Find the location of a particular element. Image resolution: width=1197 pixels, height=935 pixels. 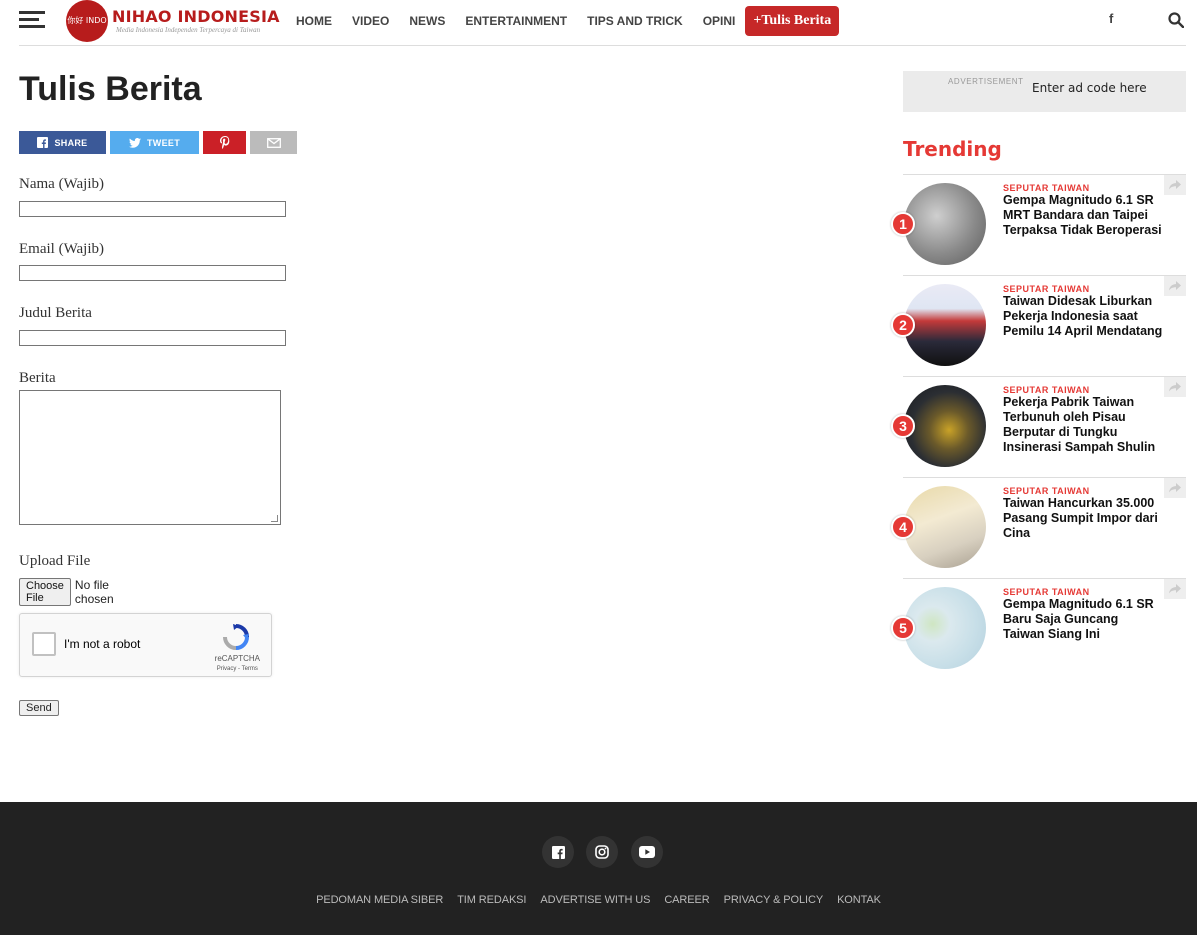

footer-link-advertise: ADVERTISE WITH US is located at coordinates (595, 900).